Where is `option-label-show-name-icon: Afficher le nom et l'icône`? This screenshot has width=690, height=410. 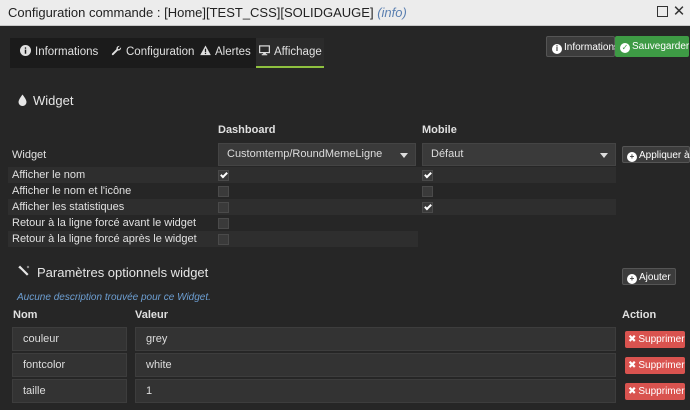 option-label-show-name-icon: Afficher le nom et l'icône is located at coordinates (72, 191).